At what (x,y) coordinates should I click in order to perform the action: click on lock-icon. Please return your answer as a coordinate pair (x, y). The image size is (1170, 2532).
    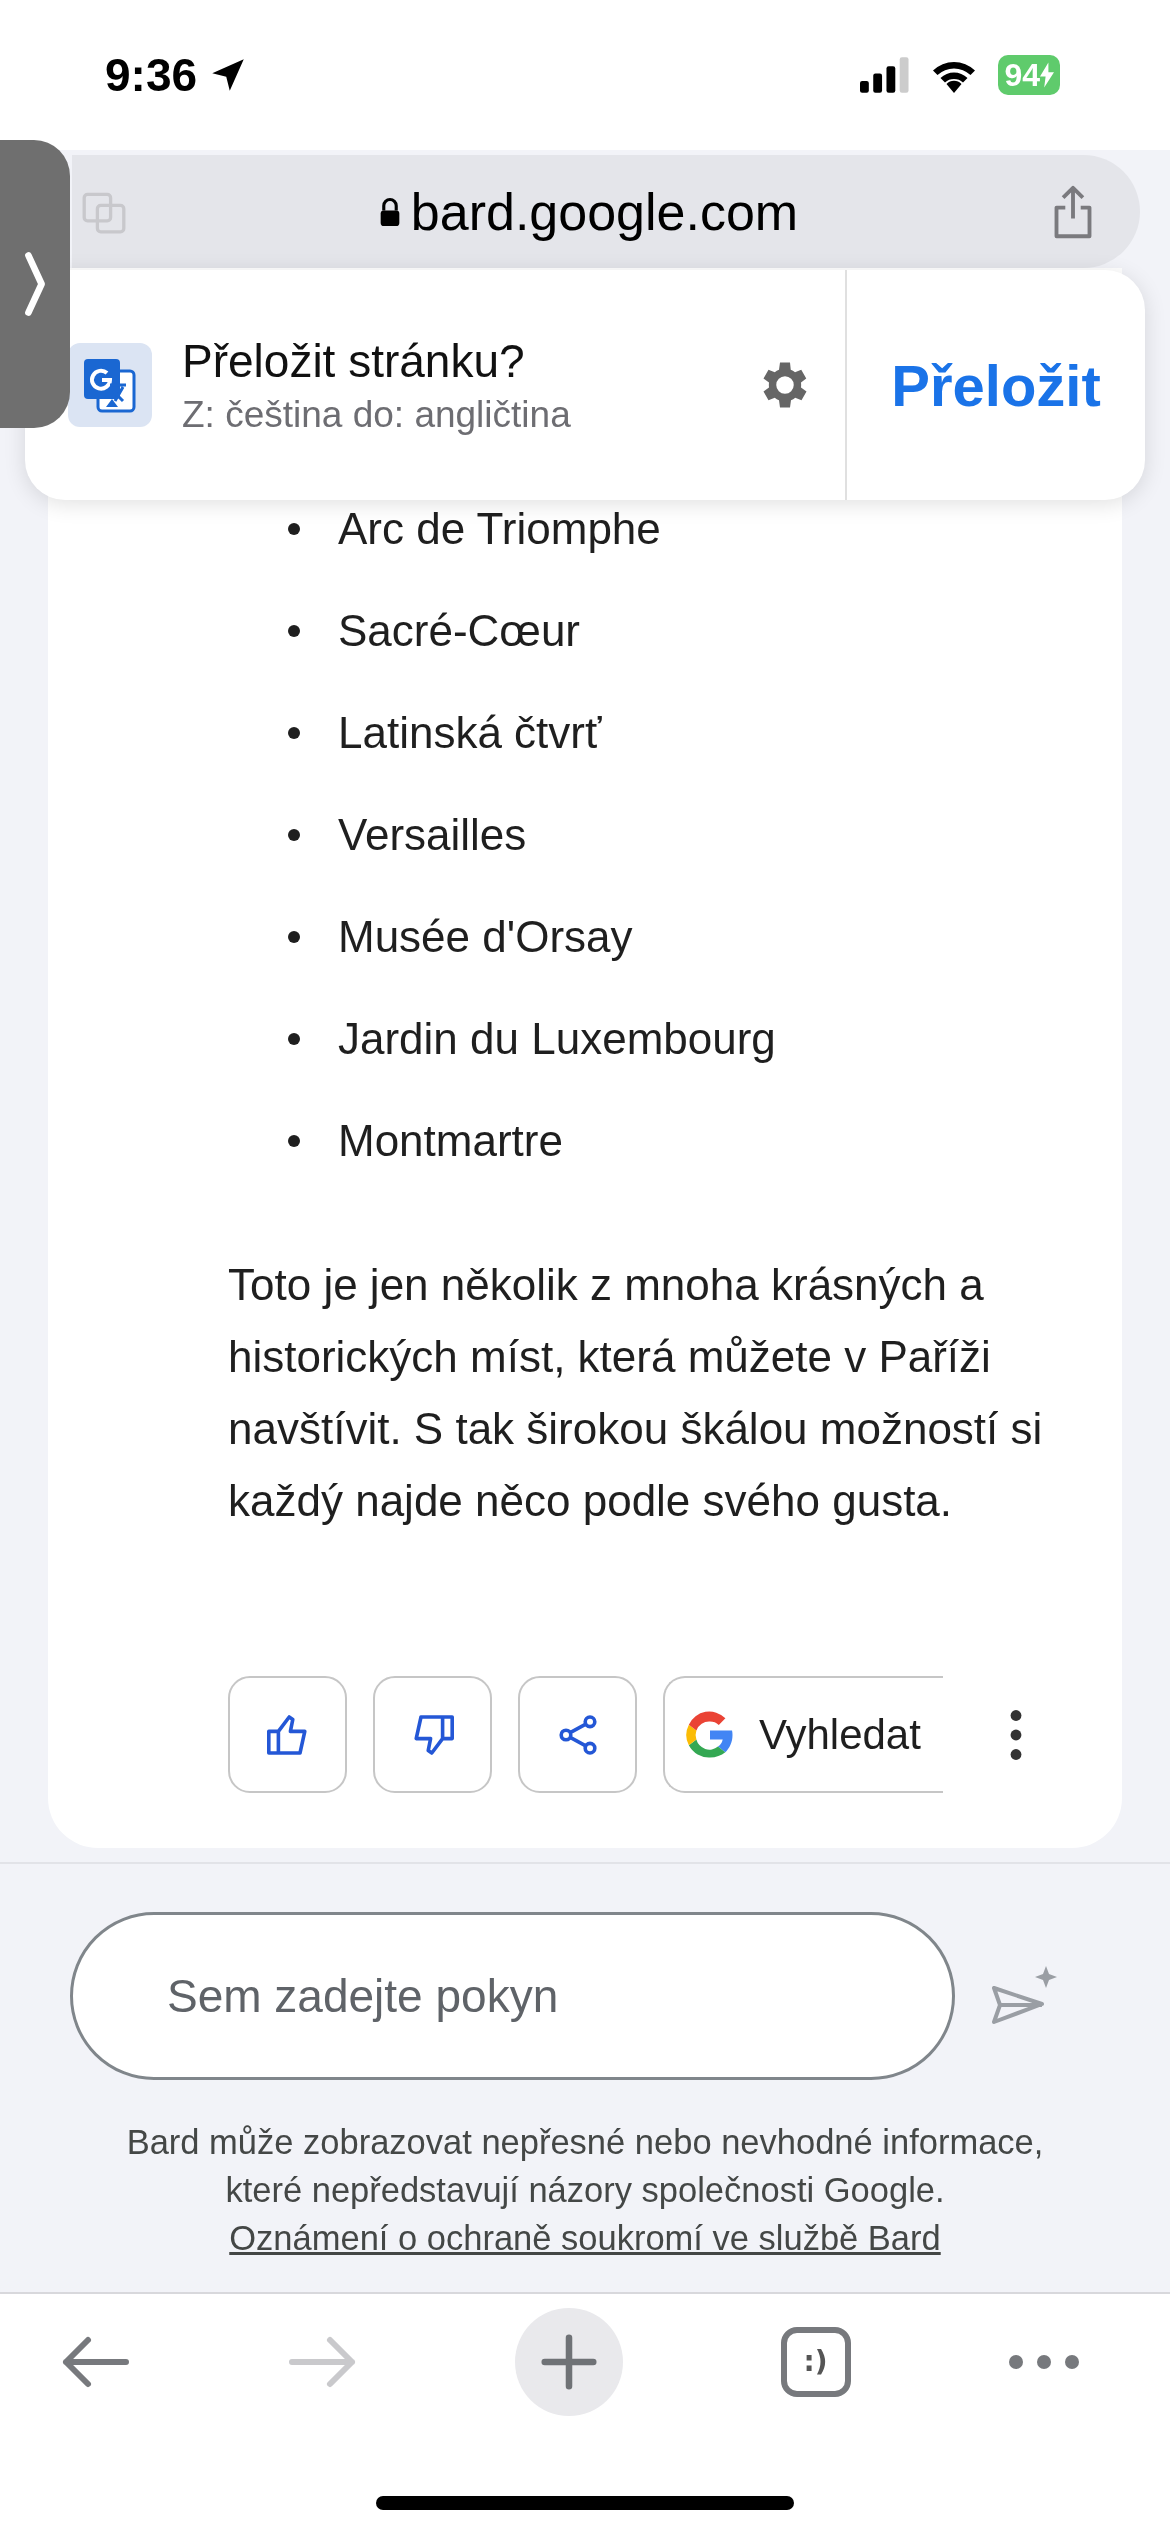
    Looking at the image, I should click on (389, 211).